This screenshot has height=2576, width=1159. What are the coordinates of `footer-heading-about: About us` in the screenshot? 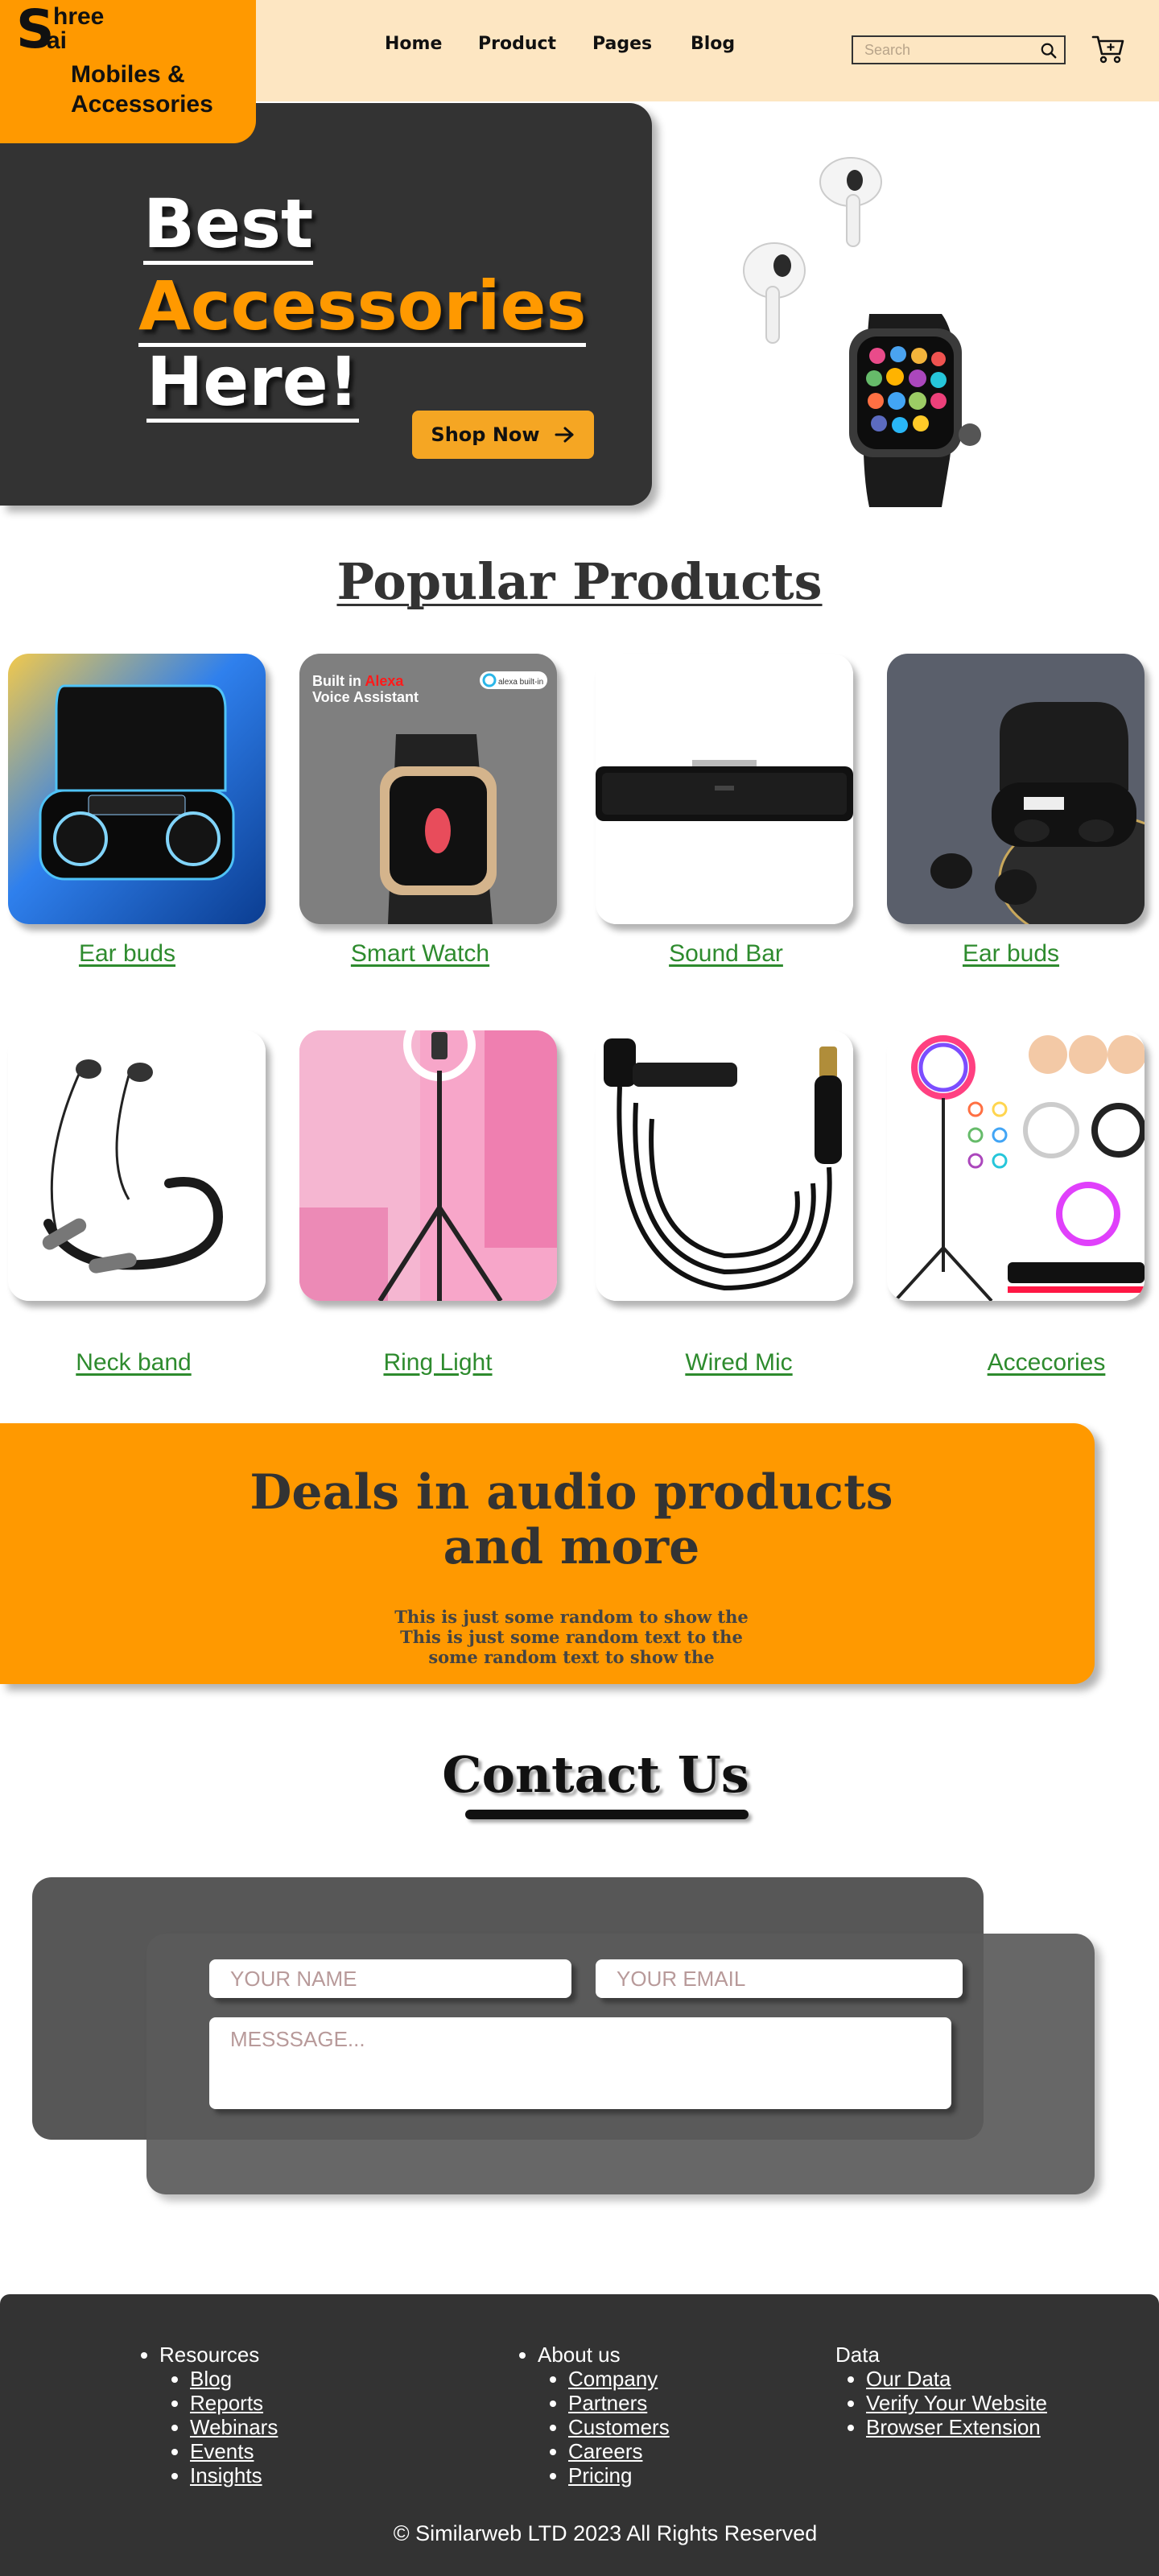 It's located at (579, 2355).